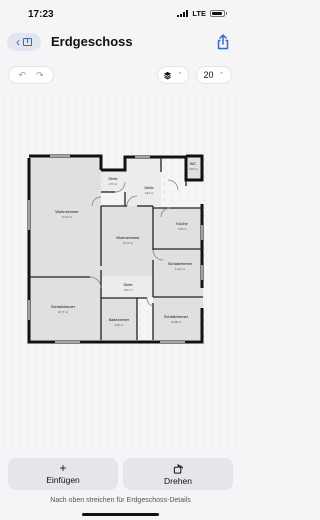 Image resolution: width=320 pixels, height=520 pixels. I want to click on plus-icon: +, so click(63, 468).